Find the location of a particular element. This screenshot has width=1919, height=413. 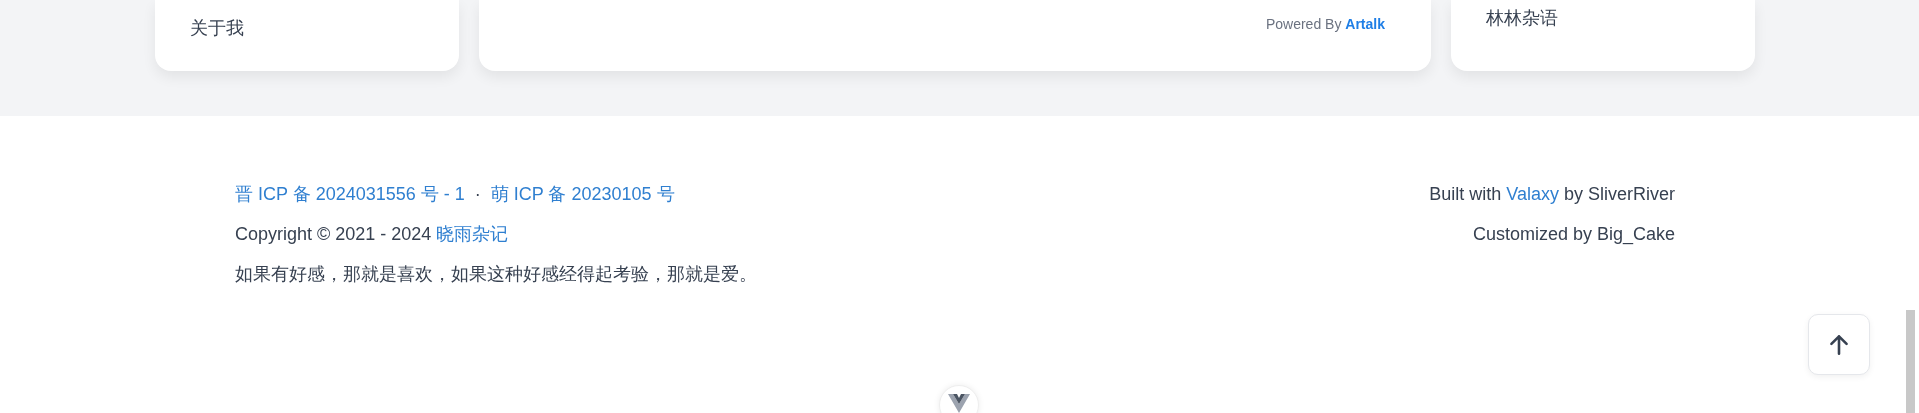

motto-text: 如果有好感，那就是喜欢，如果这种好感经得起考验，那就是爱。 is located at coordinates (496, 274).